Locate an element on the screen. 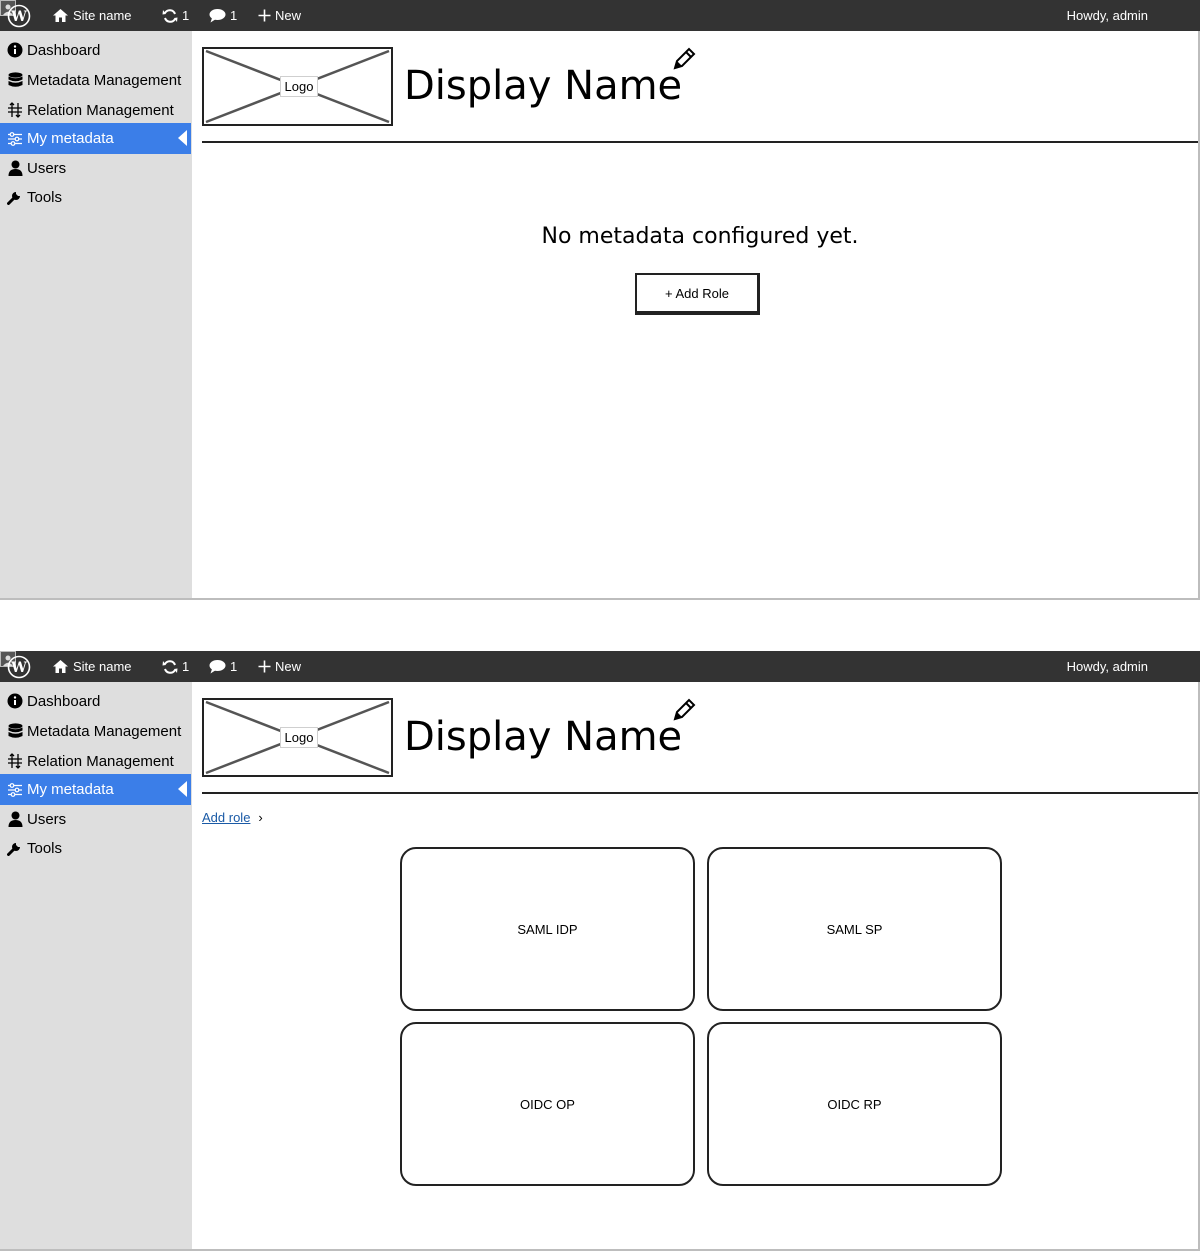 This screenshot has height=1251, width=1200. role-card-saml-idp: SAML IDP is located at coordinates (547, 929).